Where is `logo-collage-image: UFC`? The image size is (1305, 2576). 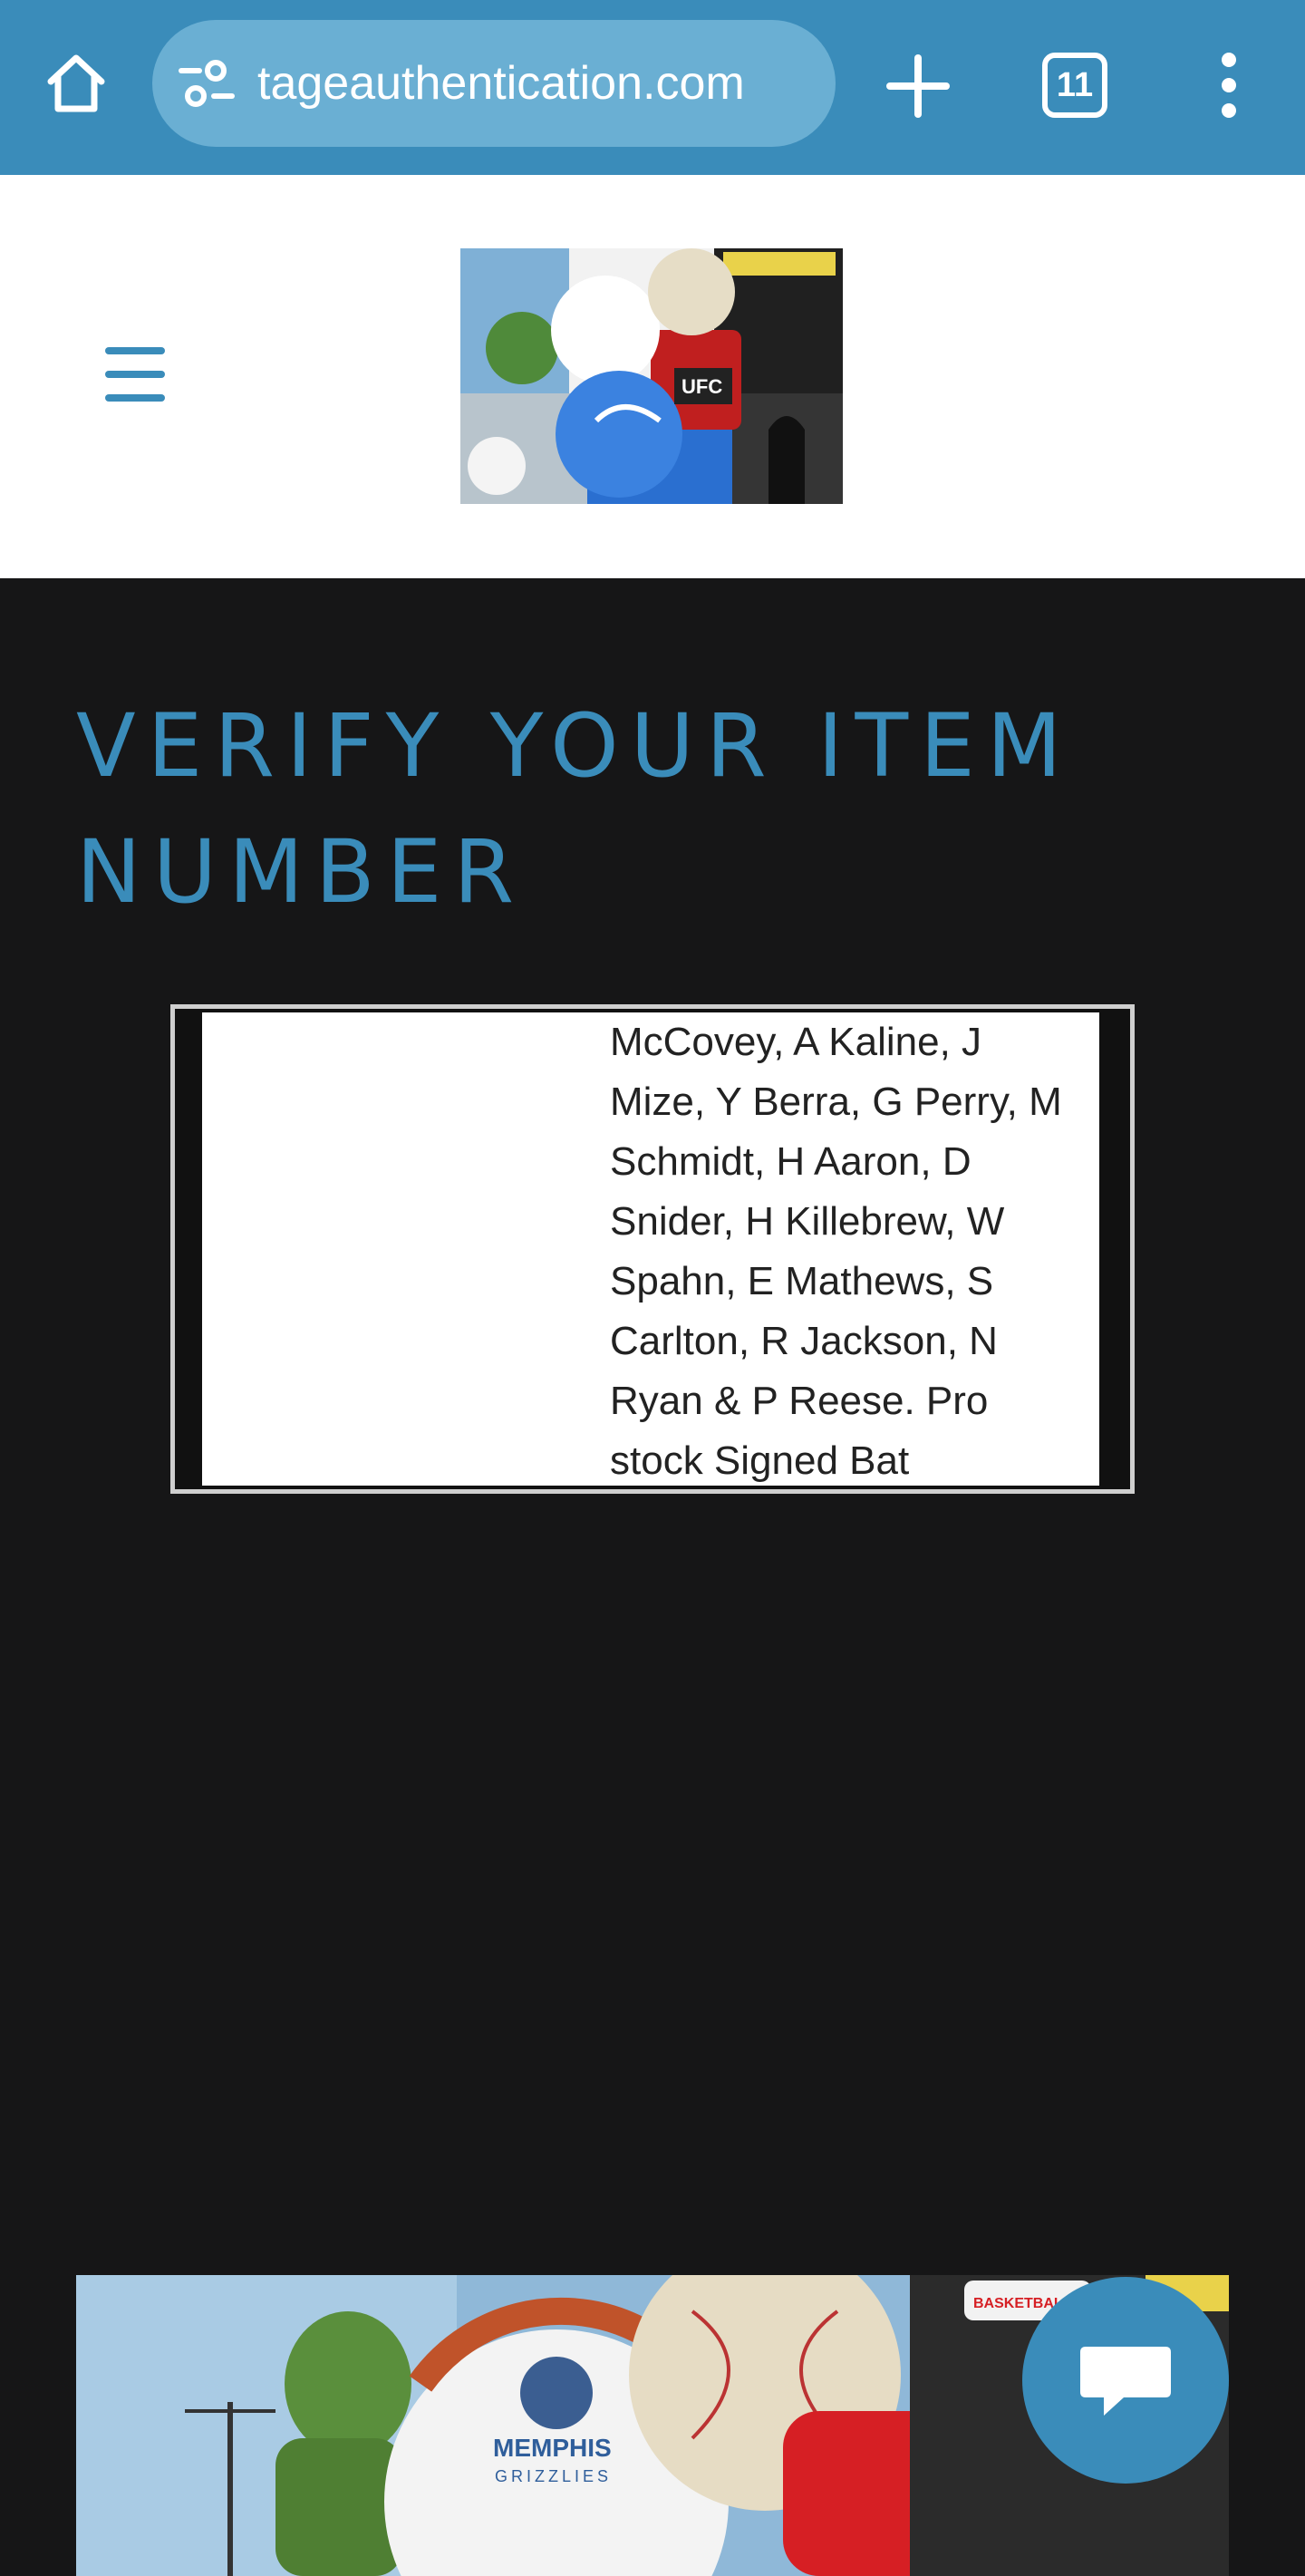 logo-collage-image: UFC is located at coordinates (651, 376).